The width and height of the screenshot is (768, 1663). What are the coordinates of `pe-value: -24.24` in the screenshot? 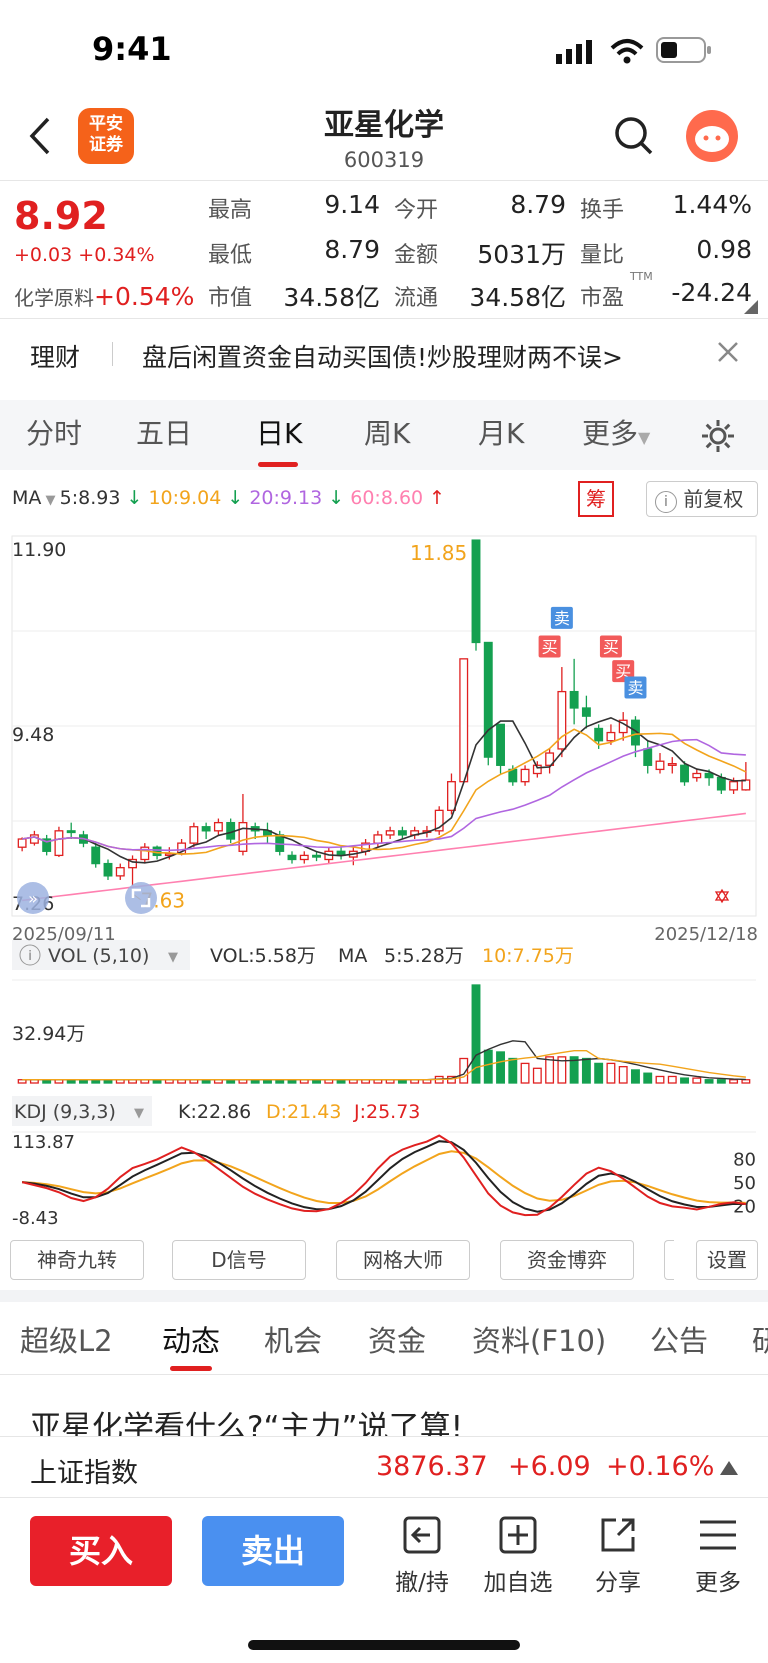 It's located at (711, 292).